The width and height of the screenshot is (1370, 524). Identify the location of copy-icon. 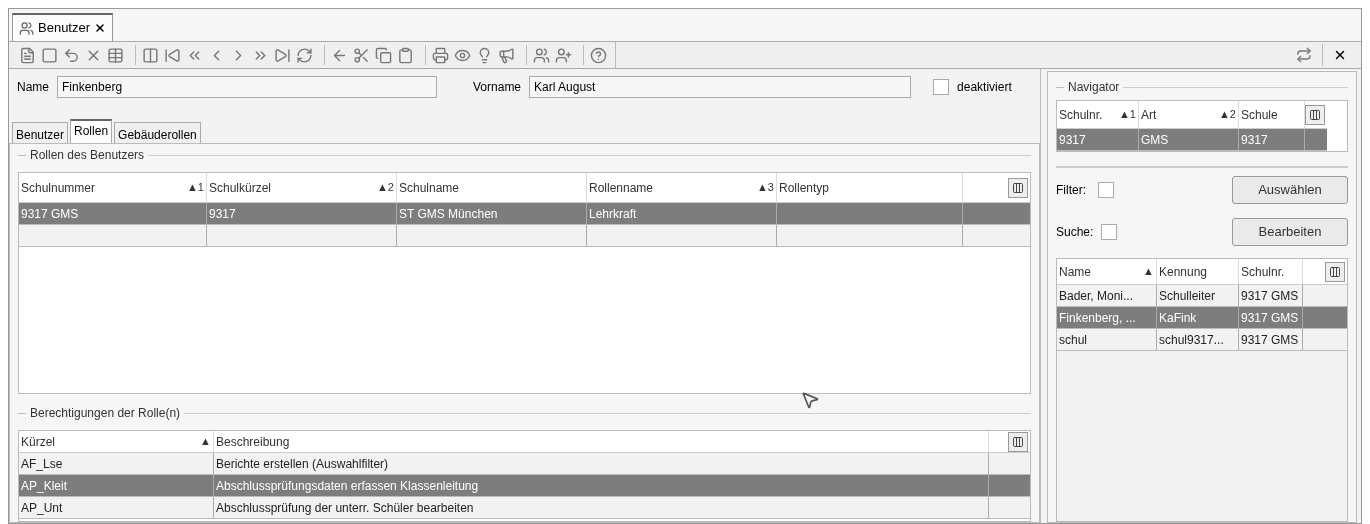
(383, 55).